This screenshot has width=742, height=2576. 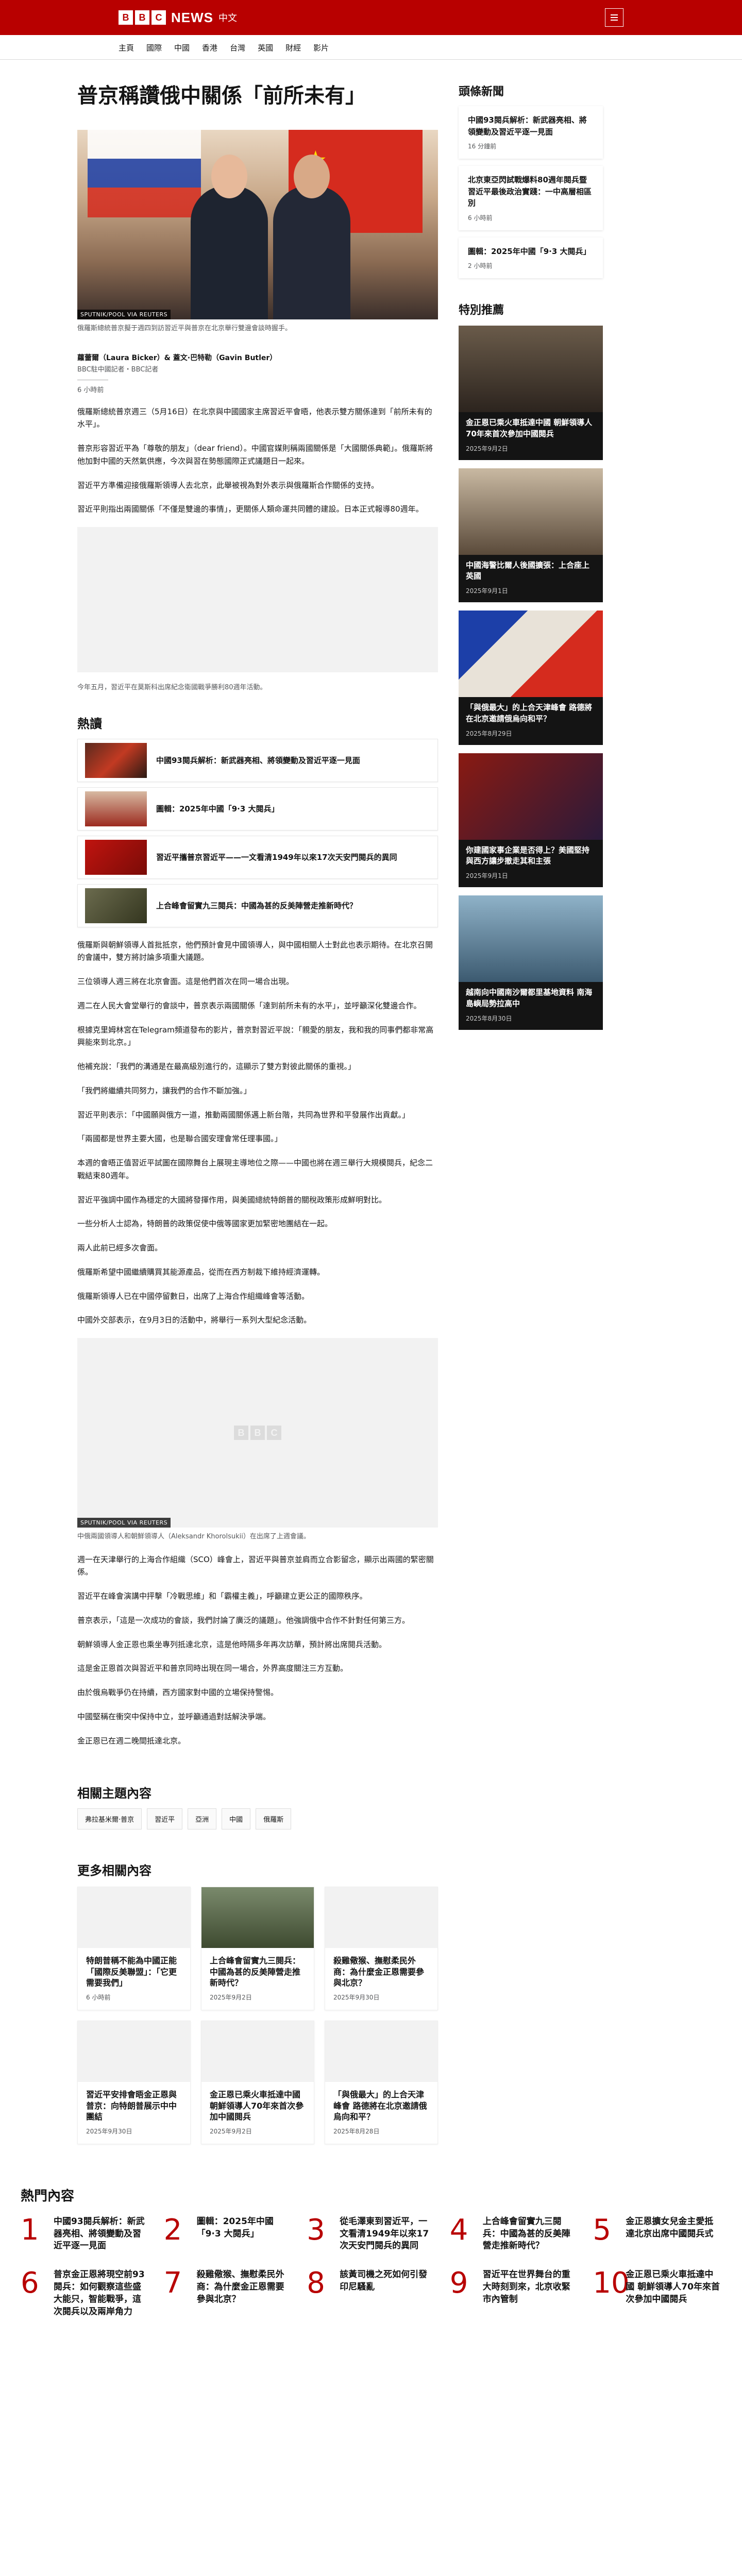 I want to click on featured-card: 越南向中國南沙爾都里基地資料 南海島嶼局勢拉高中 2025年8月30日, so click(x=531, y=962).